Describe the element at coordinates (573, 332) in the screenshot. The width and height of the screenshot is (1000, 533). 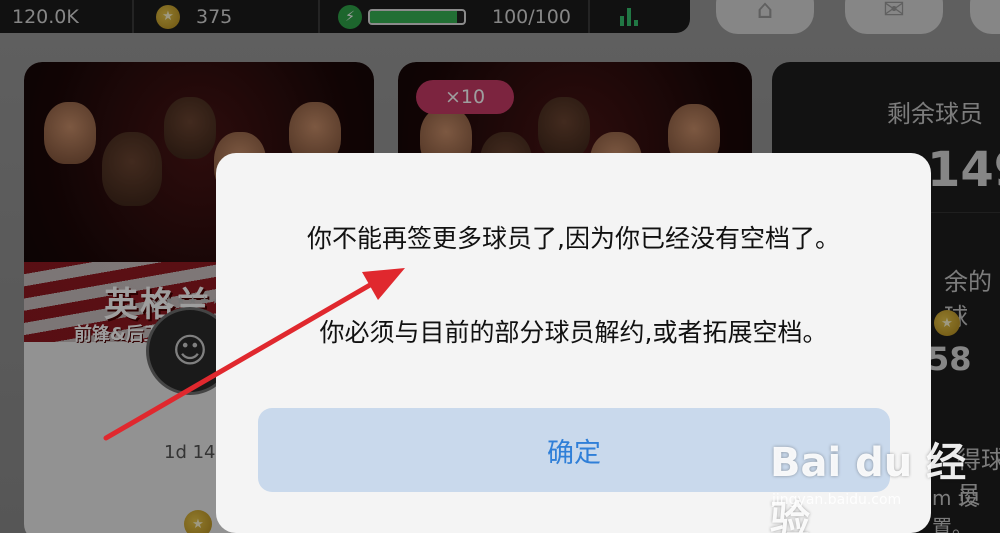
I see `dialog-message-line2: 你必须与目前的部分球员解约,或者拓展空档。` at that location.